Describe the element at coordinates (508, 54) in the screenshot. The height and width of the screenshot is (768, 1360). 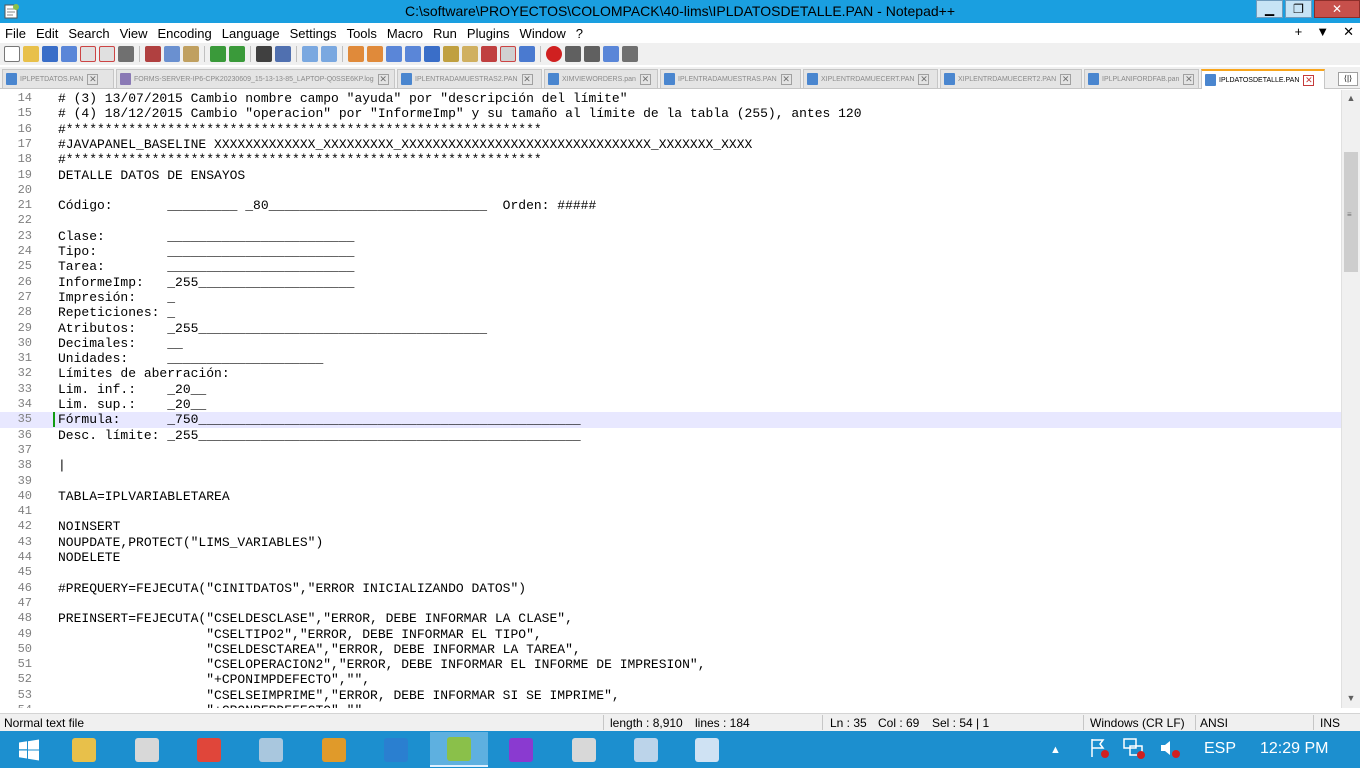
I see `folder-workspace-icon` at that location.